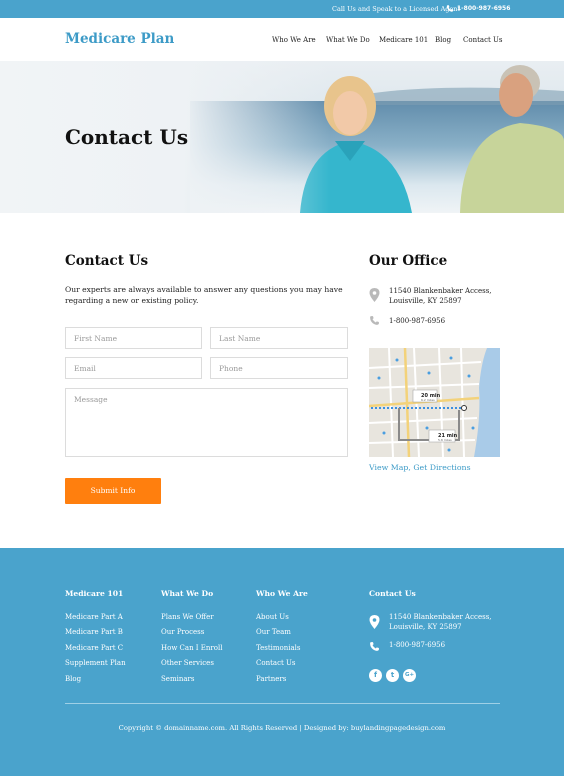  I want to click on footer-phone: 1-800-987-6956, so click(417, 645).